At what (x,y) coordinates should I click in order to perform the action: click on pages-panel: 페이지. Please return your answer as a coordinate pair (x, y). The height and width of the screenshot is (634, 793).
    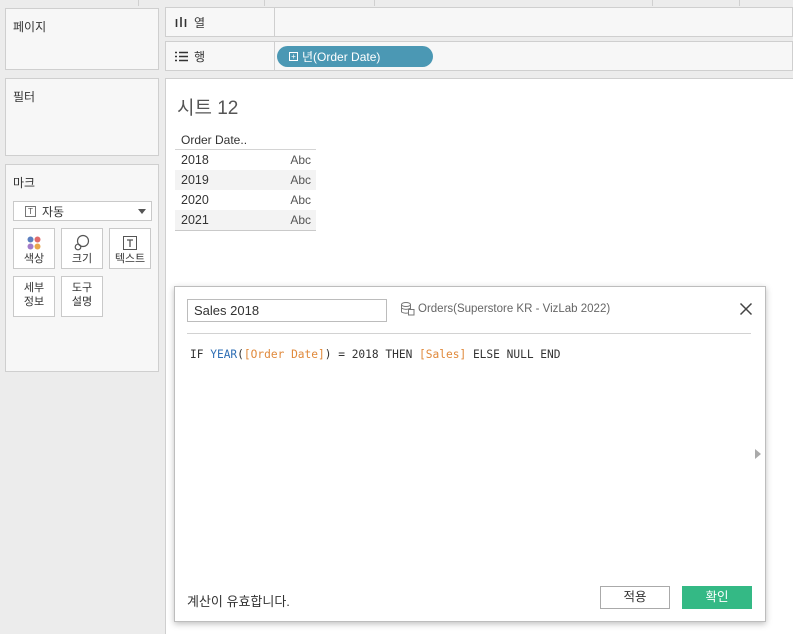
    Looking at the image, I should click on (82, 39).